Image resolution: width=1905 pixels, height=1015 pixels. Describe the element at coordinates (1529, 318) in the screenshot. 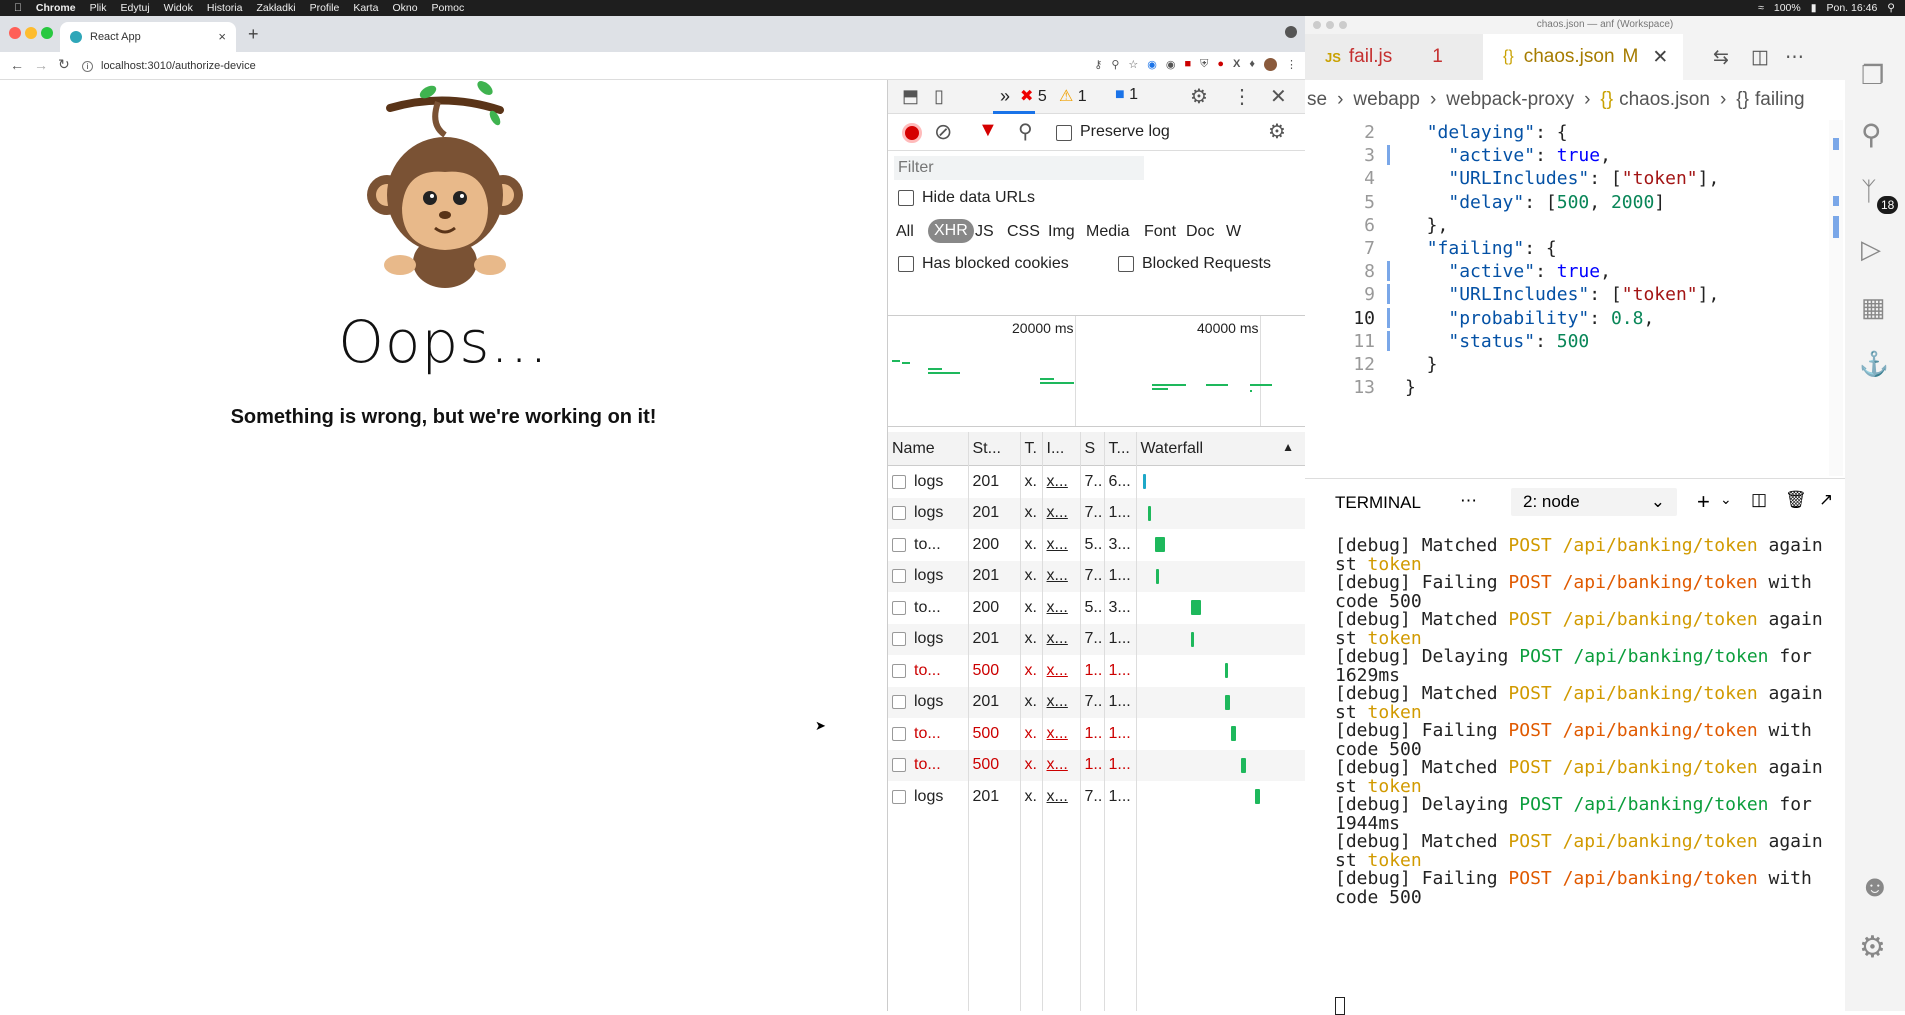

I see `code-line: "probability": 0.8,` at that location.